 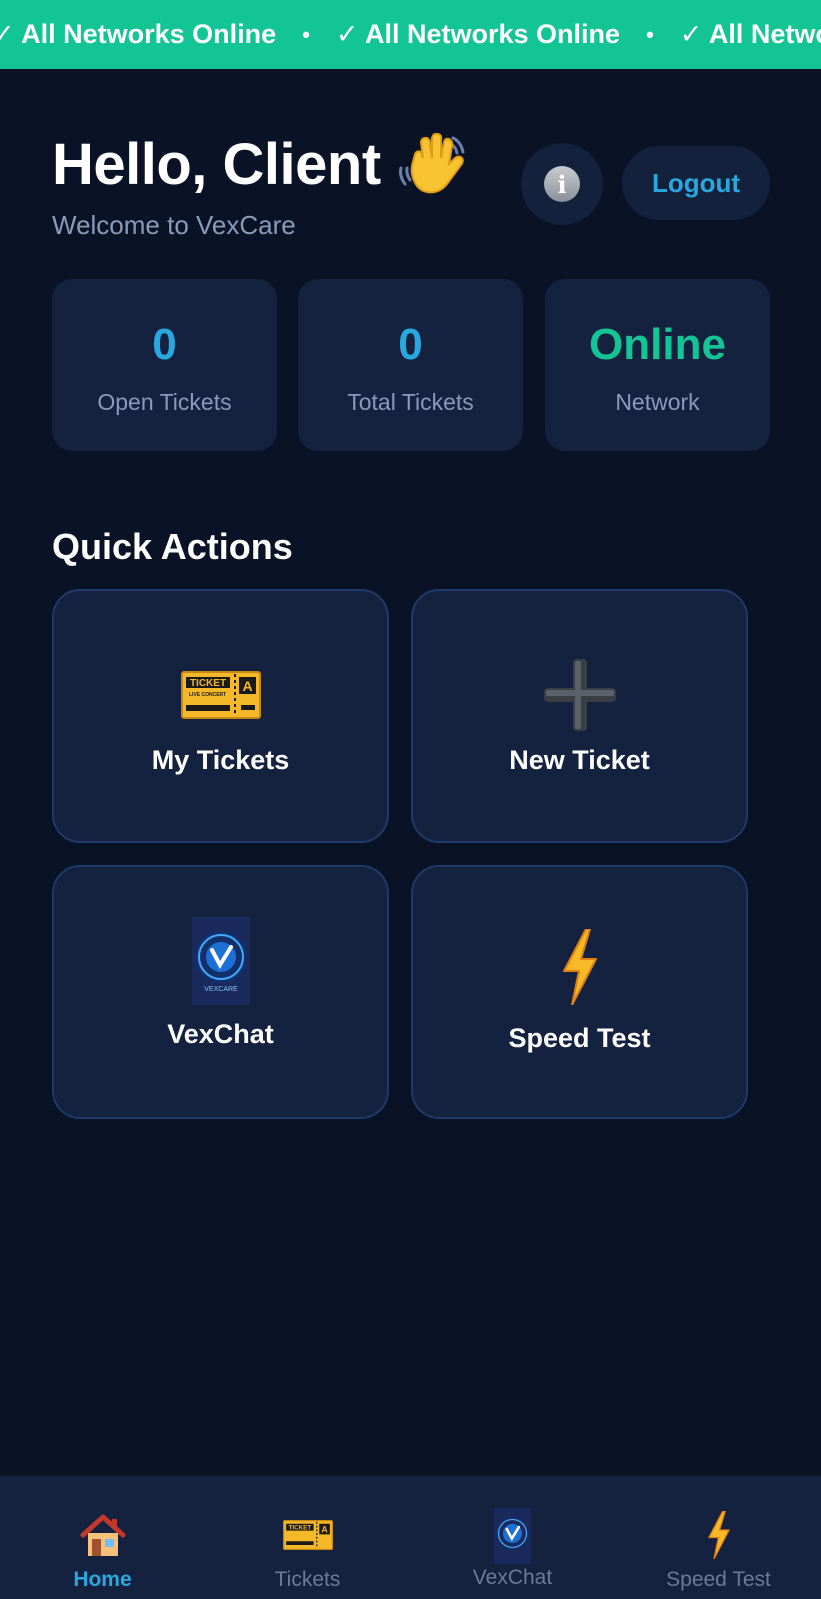 I want to click on nav-vexchat: VexChat, so click(x=512, y=1537).